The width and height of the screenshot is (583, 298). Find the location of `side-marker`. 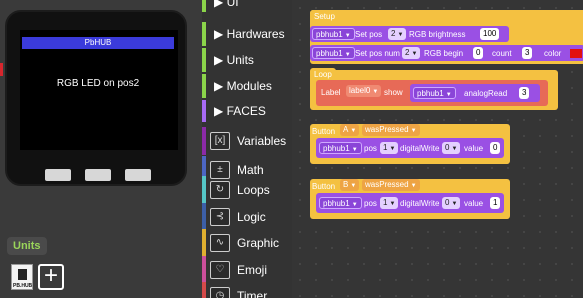

side-marker is located at coordinates (1, 69).